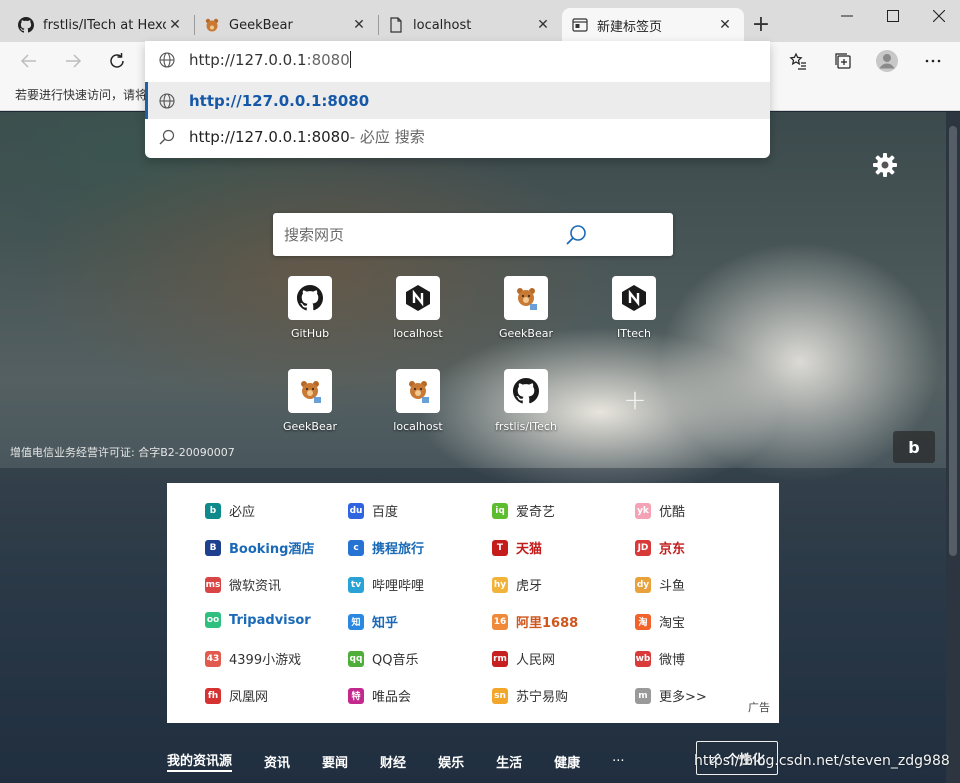 This screenshot has width=960, height=783. I want to click on site-link: B Booking酒店, so click(259, 547).